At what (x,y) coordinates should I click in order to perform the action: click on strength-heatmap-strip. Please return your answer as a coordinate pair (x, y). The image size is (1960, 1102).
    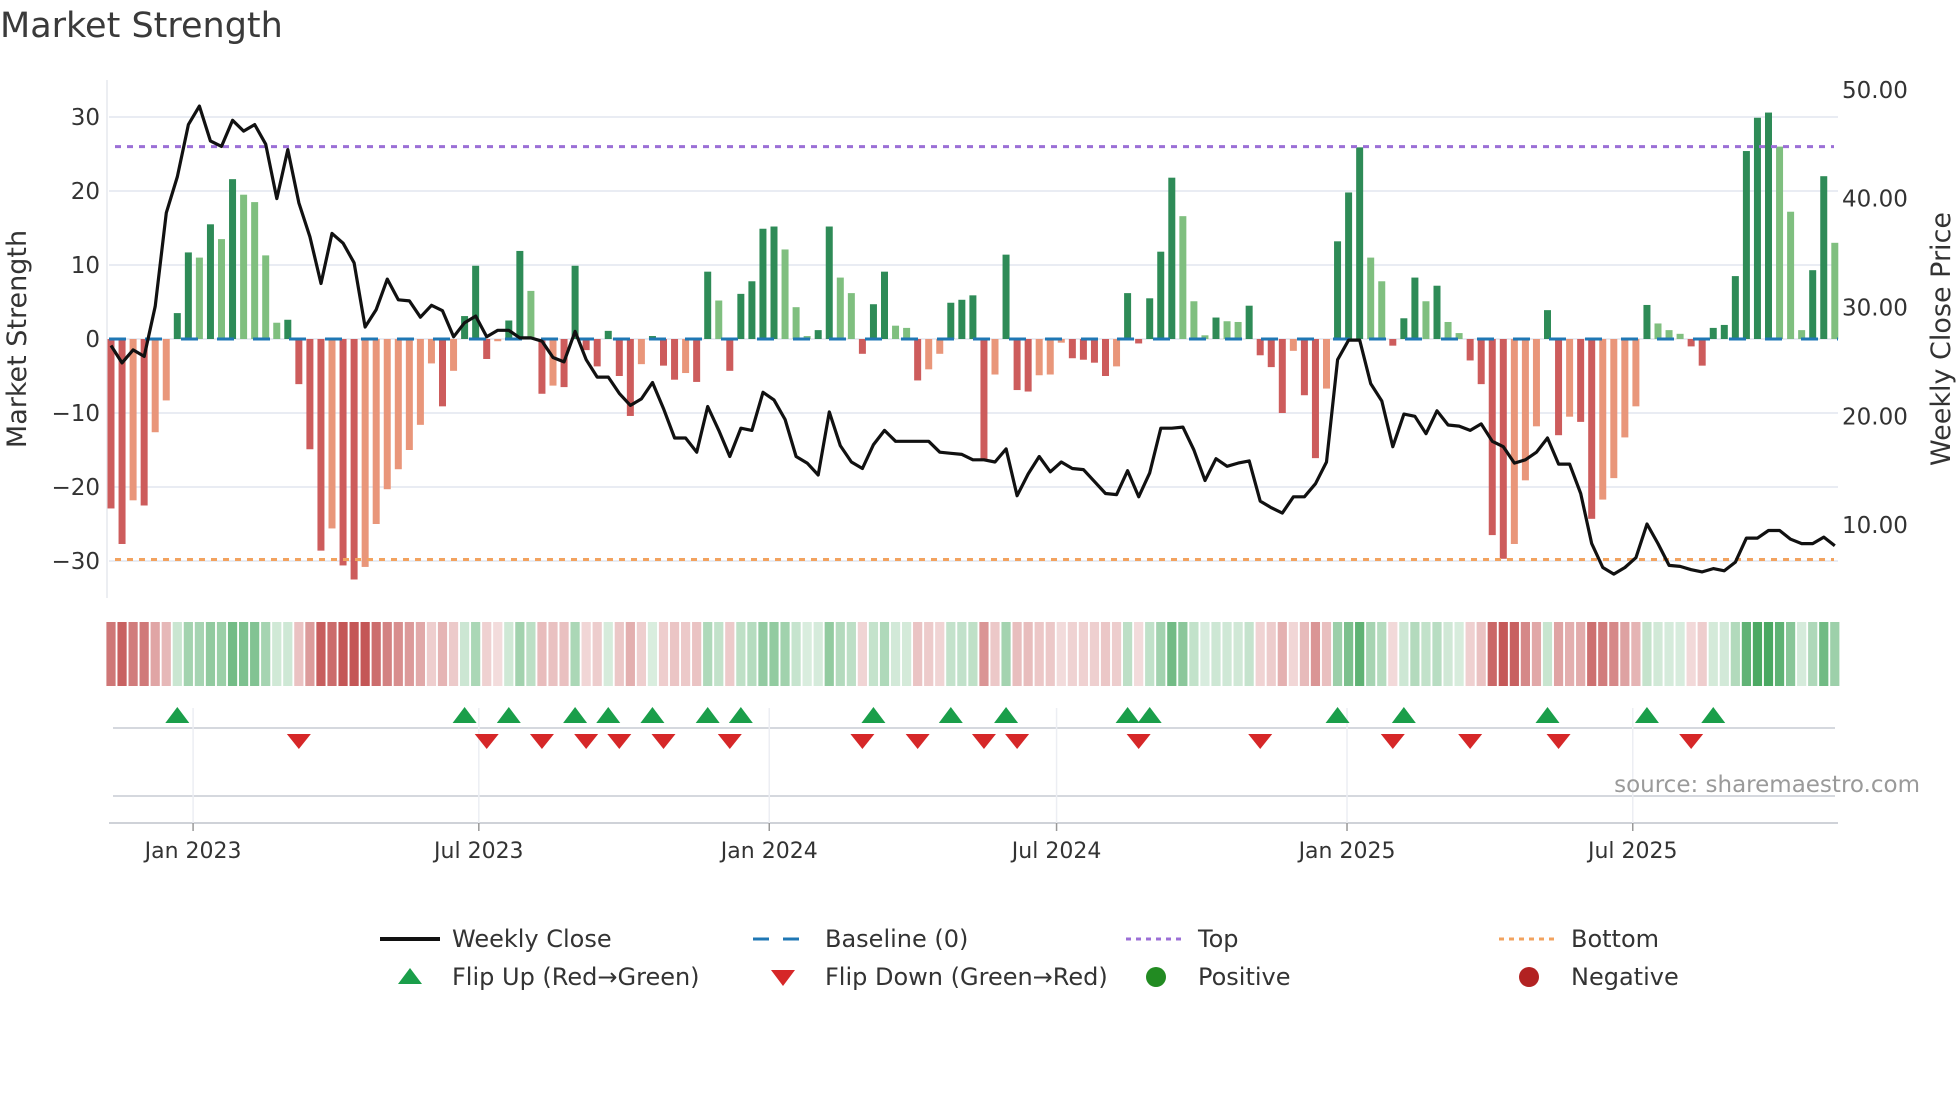
    Looking at the image, I should click on (973, 654).